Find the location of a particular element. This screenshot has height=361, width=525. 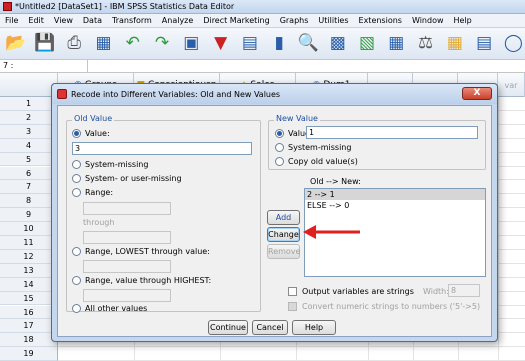

row-header: 4 is located at coordinates (29, 145).